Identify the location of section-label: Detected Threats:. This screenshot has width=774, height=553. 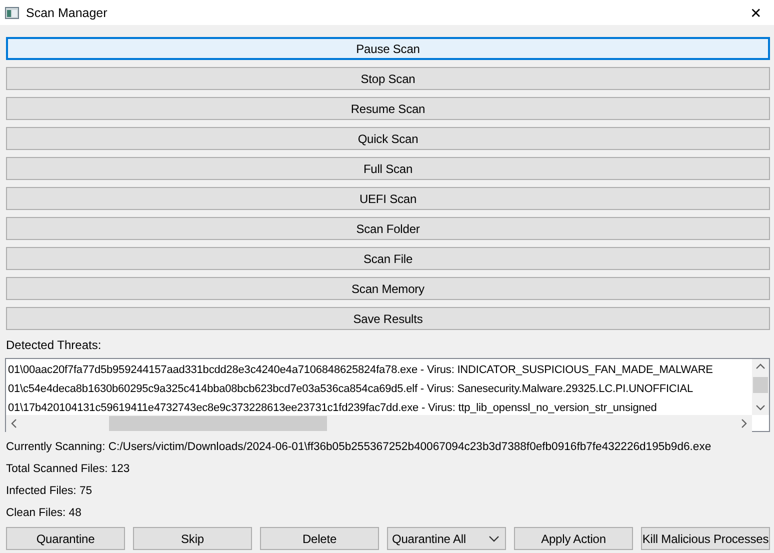
(53, 344).